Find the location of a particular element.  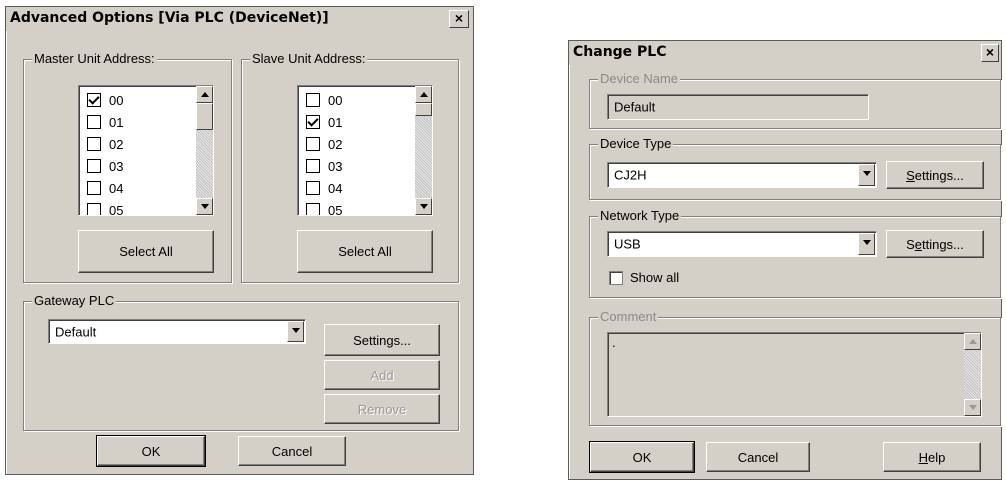

help-label-rest: elp is located at coordinates (937, 457).